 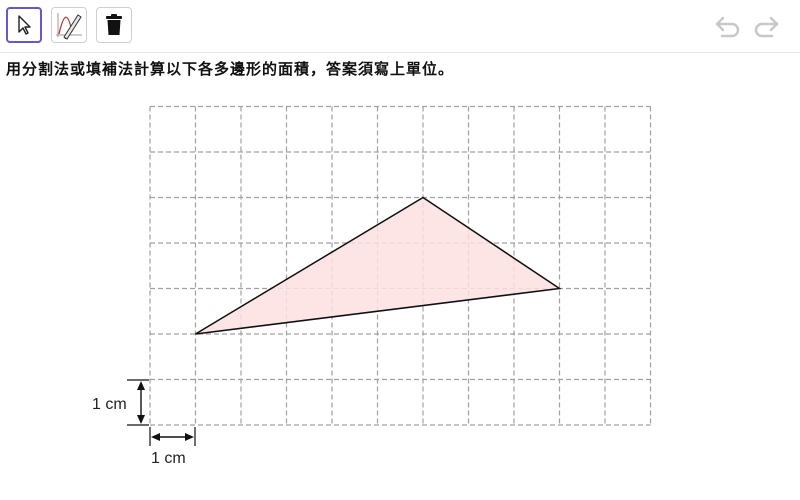 I want to click on vertical-scale-marker, so click(x=138, y=402).